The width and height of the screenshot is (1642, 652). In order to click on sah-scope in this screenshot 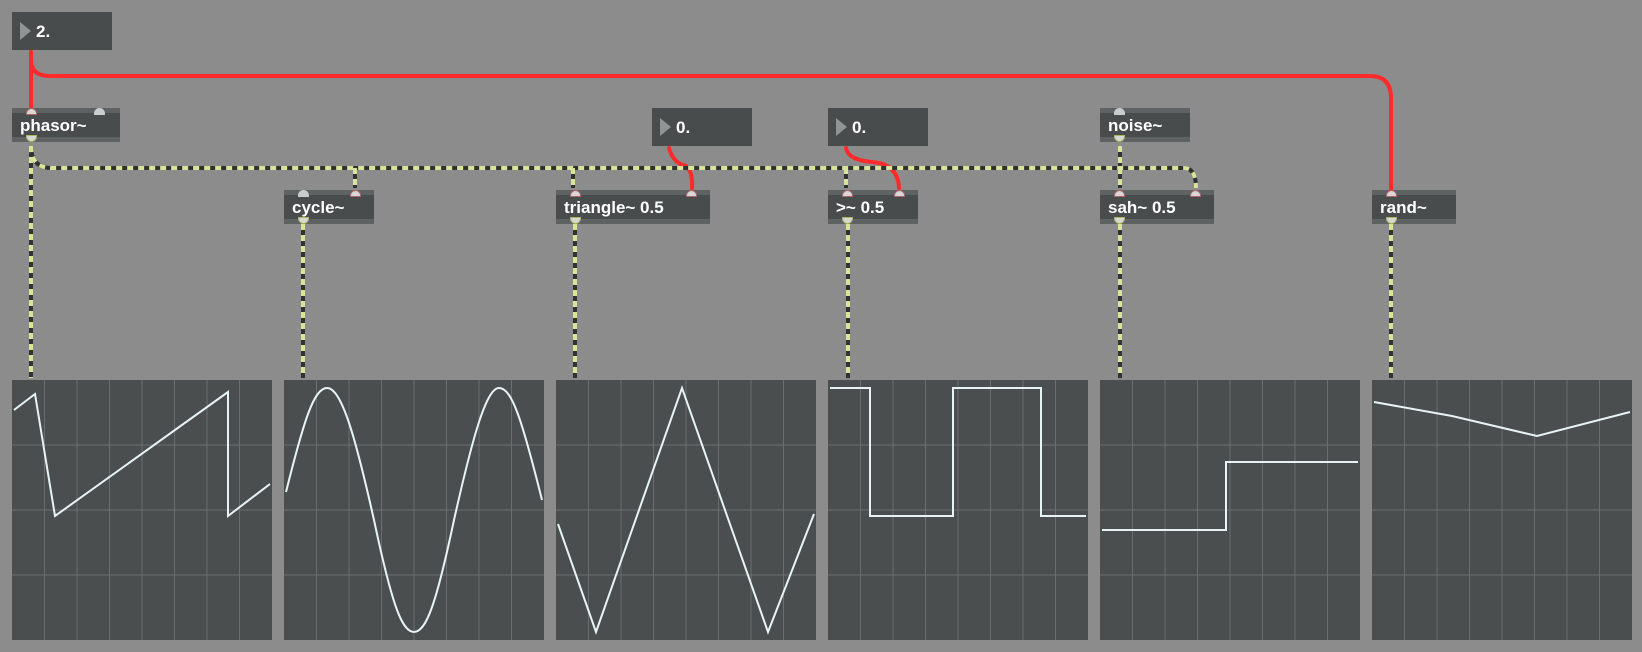, I will do `click(1230, 510)`.